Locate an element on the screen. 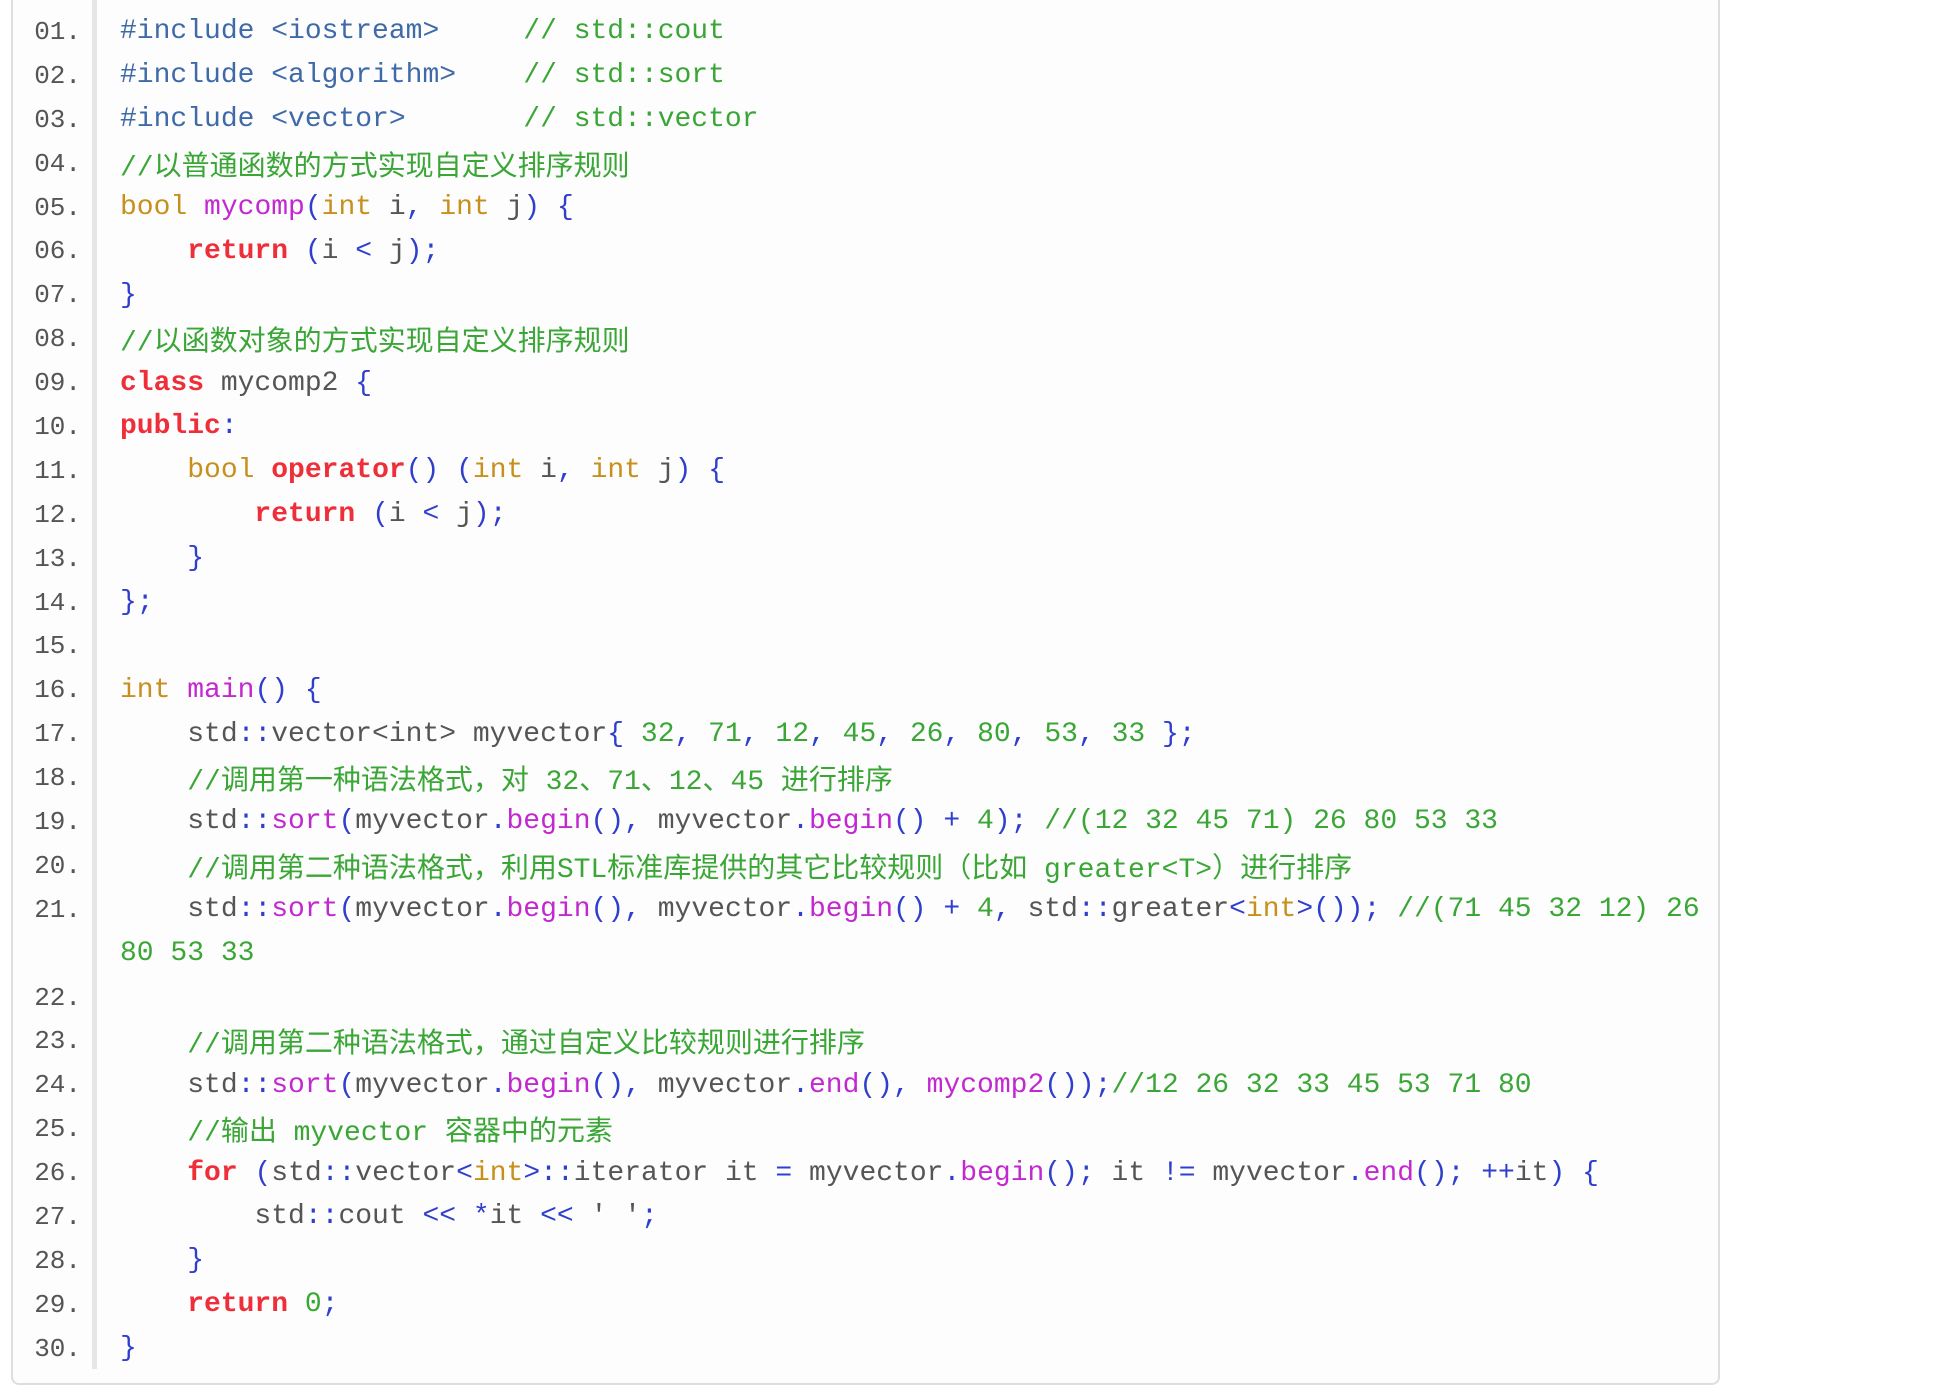  preprocessor-token: #include <vector> is located at coordinates (263, 120).